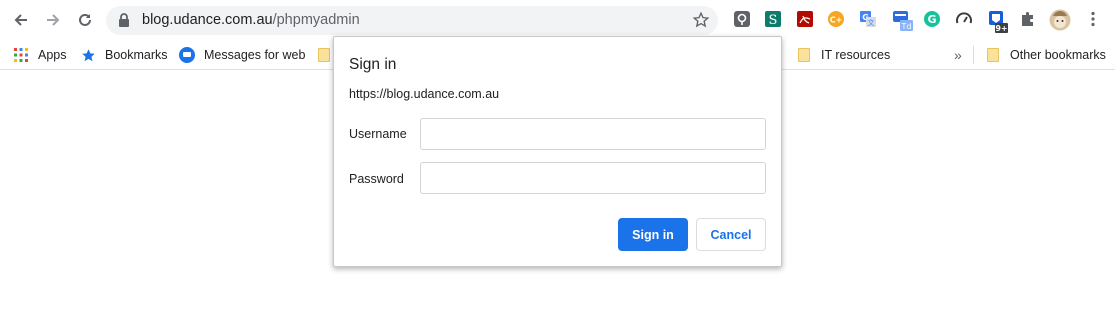  I want to click on sign-in-button: Sign in, so click(653, 234).